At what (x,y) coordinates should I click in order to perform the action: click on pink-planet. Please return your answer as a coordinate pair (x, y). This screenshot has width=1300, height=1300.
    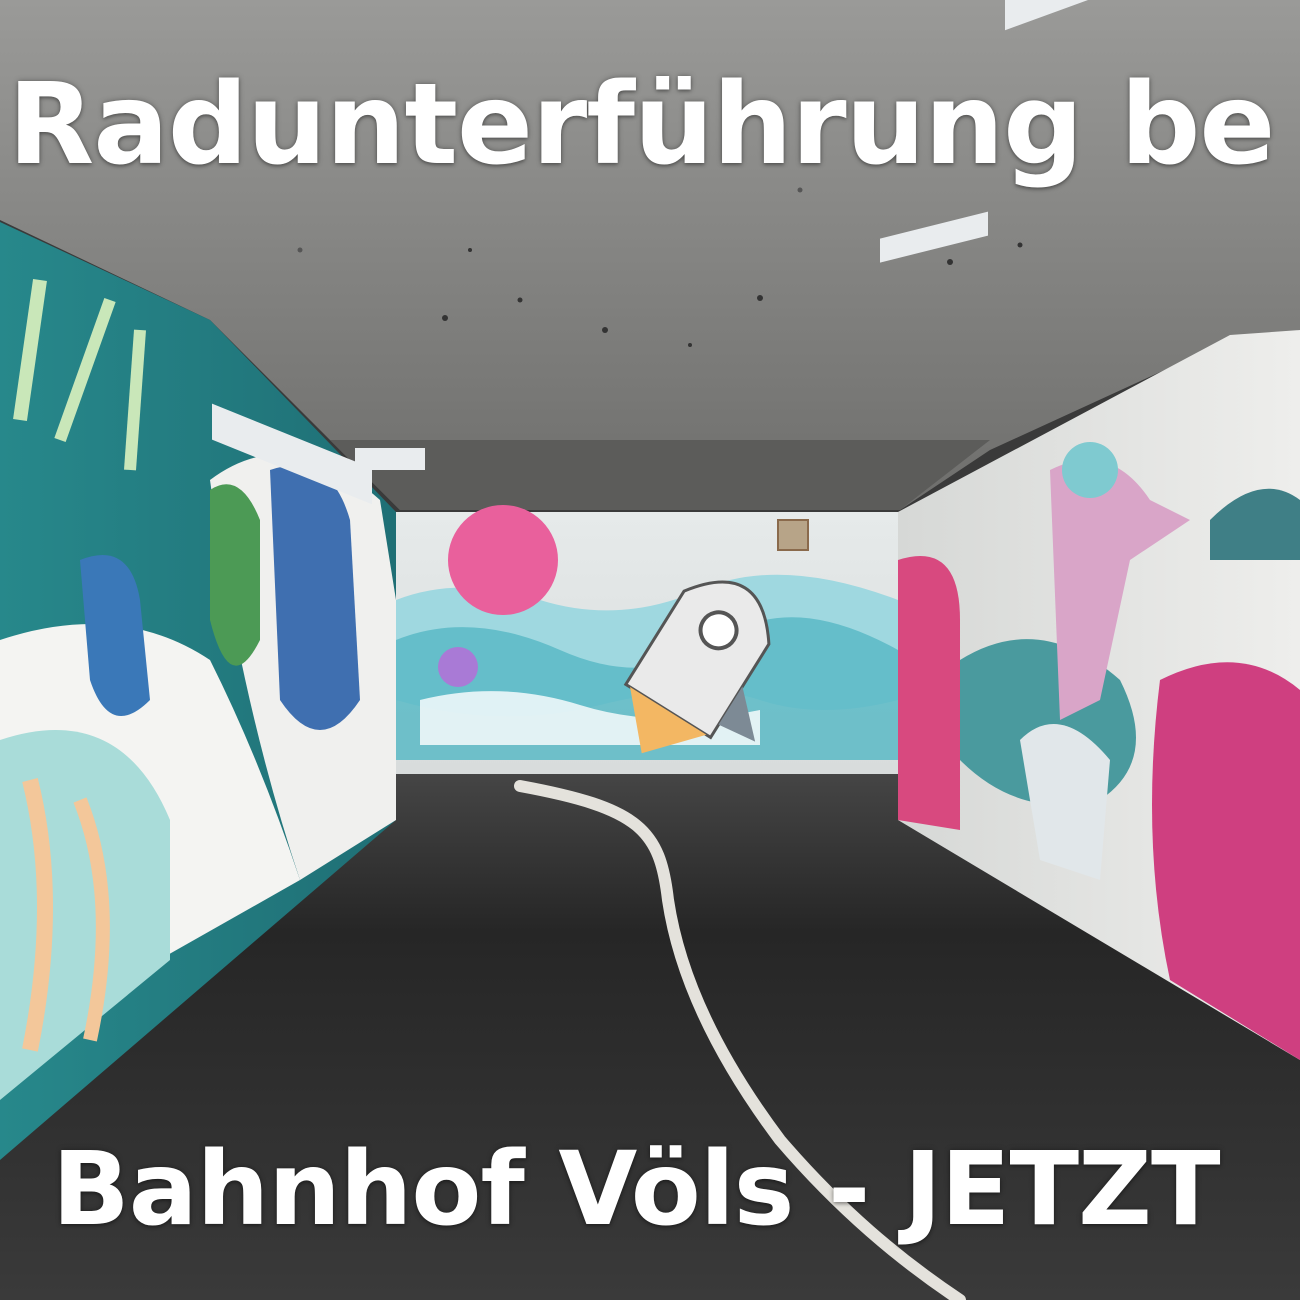
    Looking at the image, I should click on (503, 560).